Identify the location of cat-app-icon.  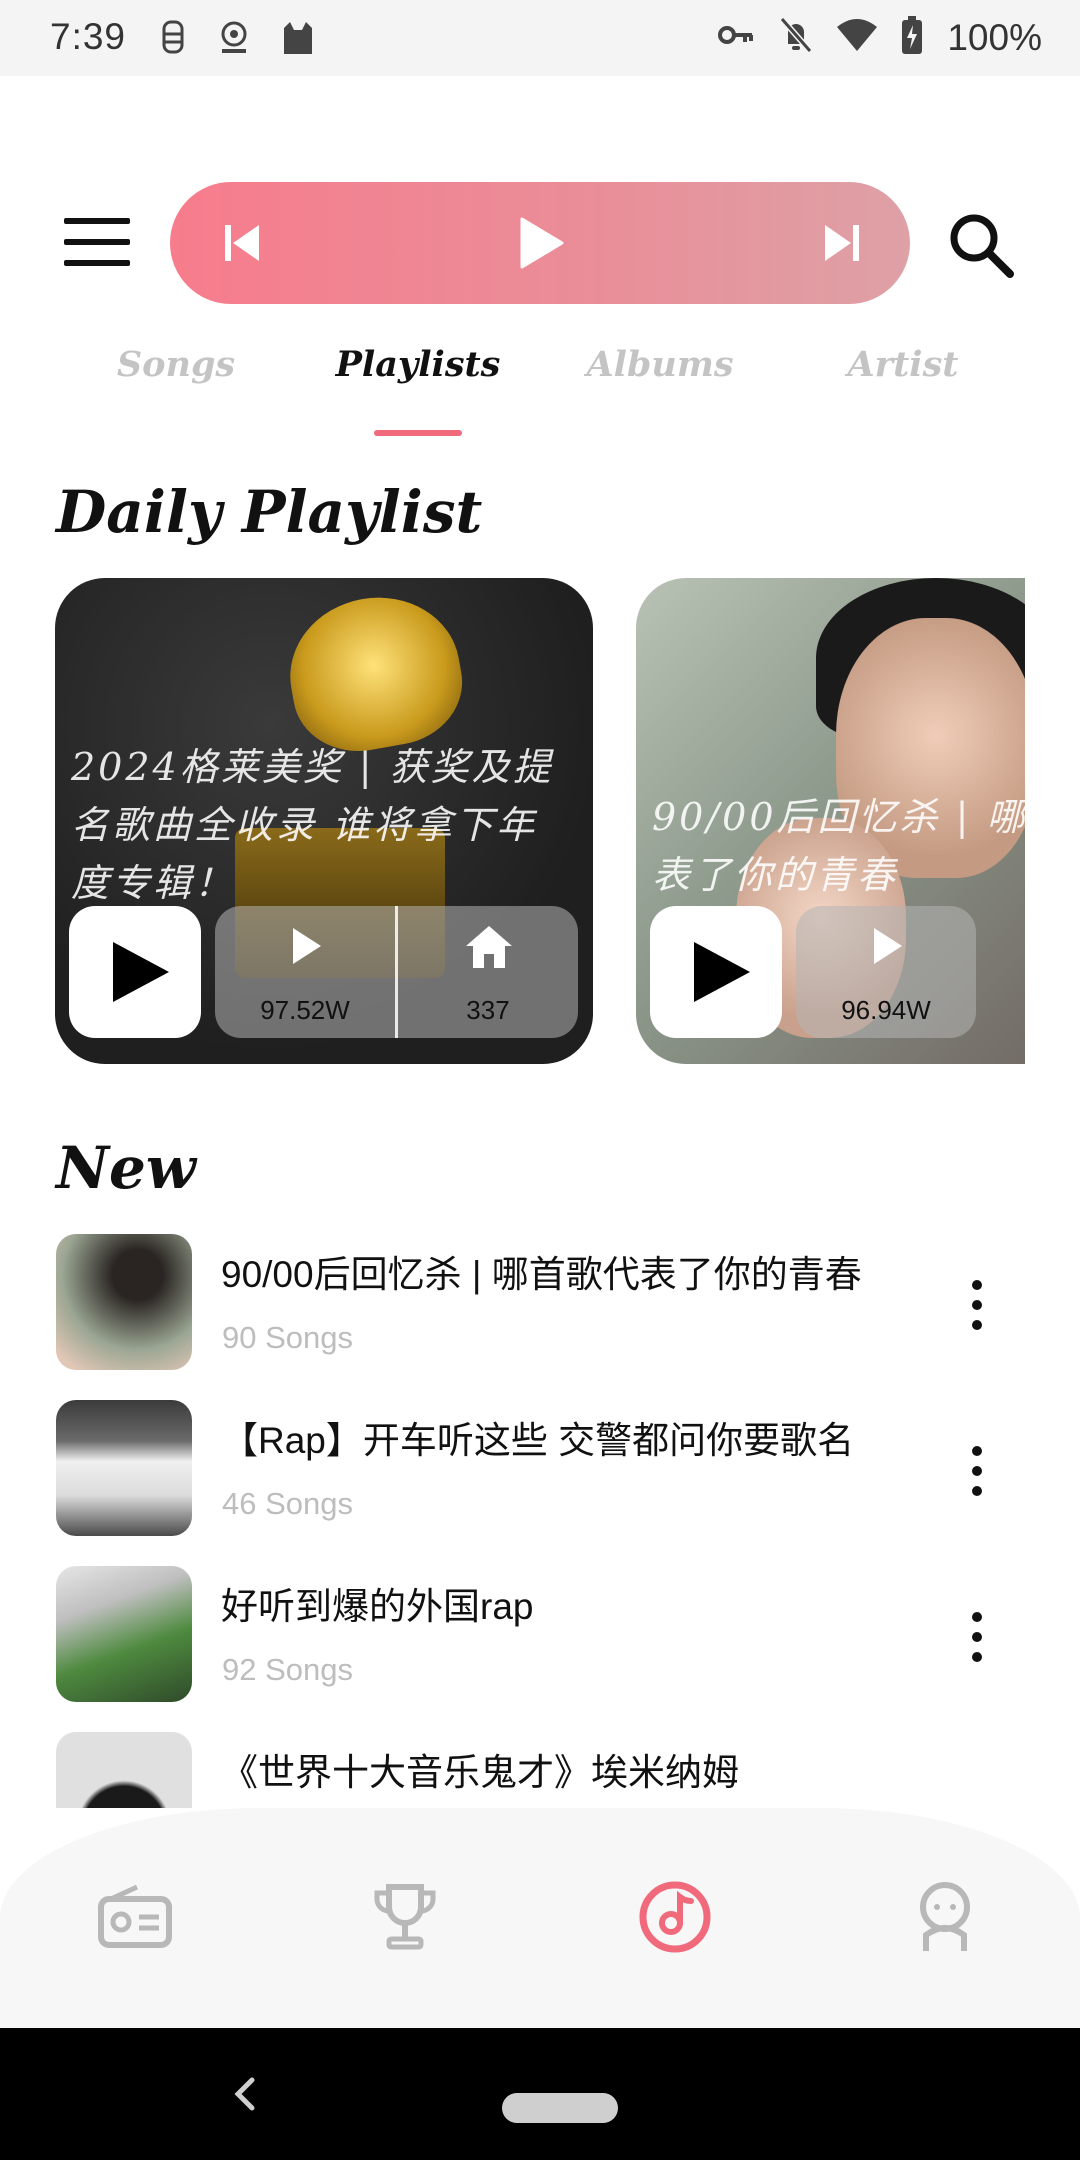
(298, 40).